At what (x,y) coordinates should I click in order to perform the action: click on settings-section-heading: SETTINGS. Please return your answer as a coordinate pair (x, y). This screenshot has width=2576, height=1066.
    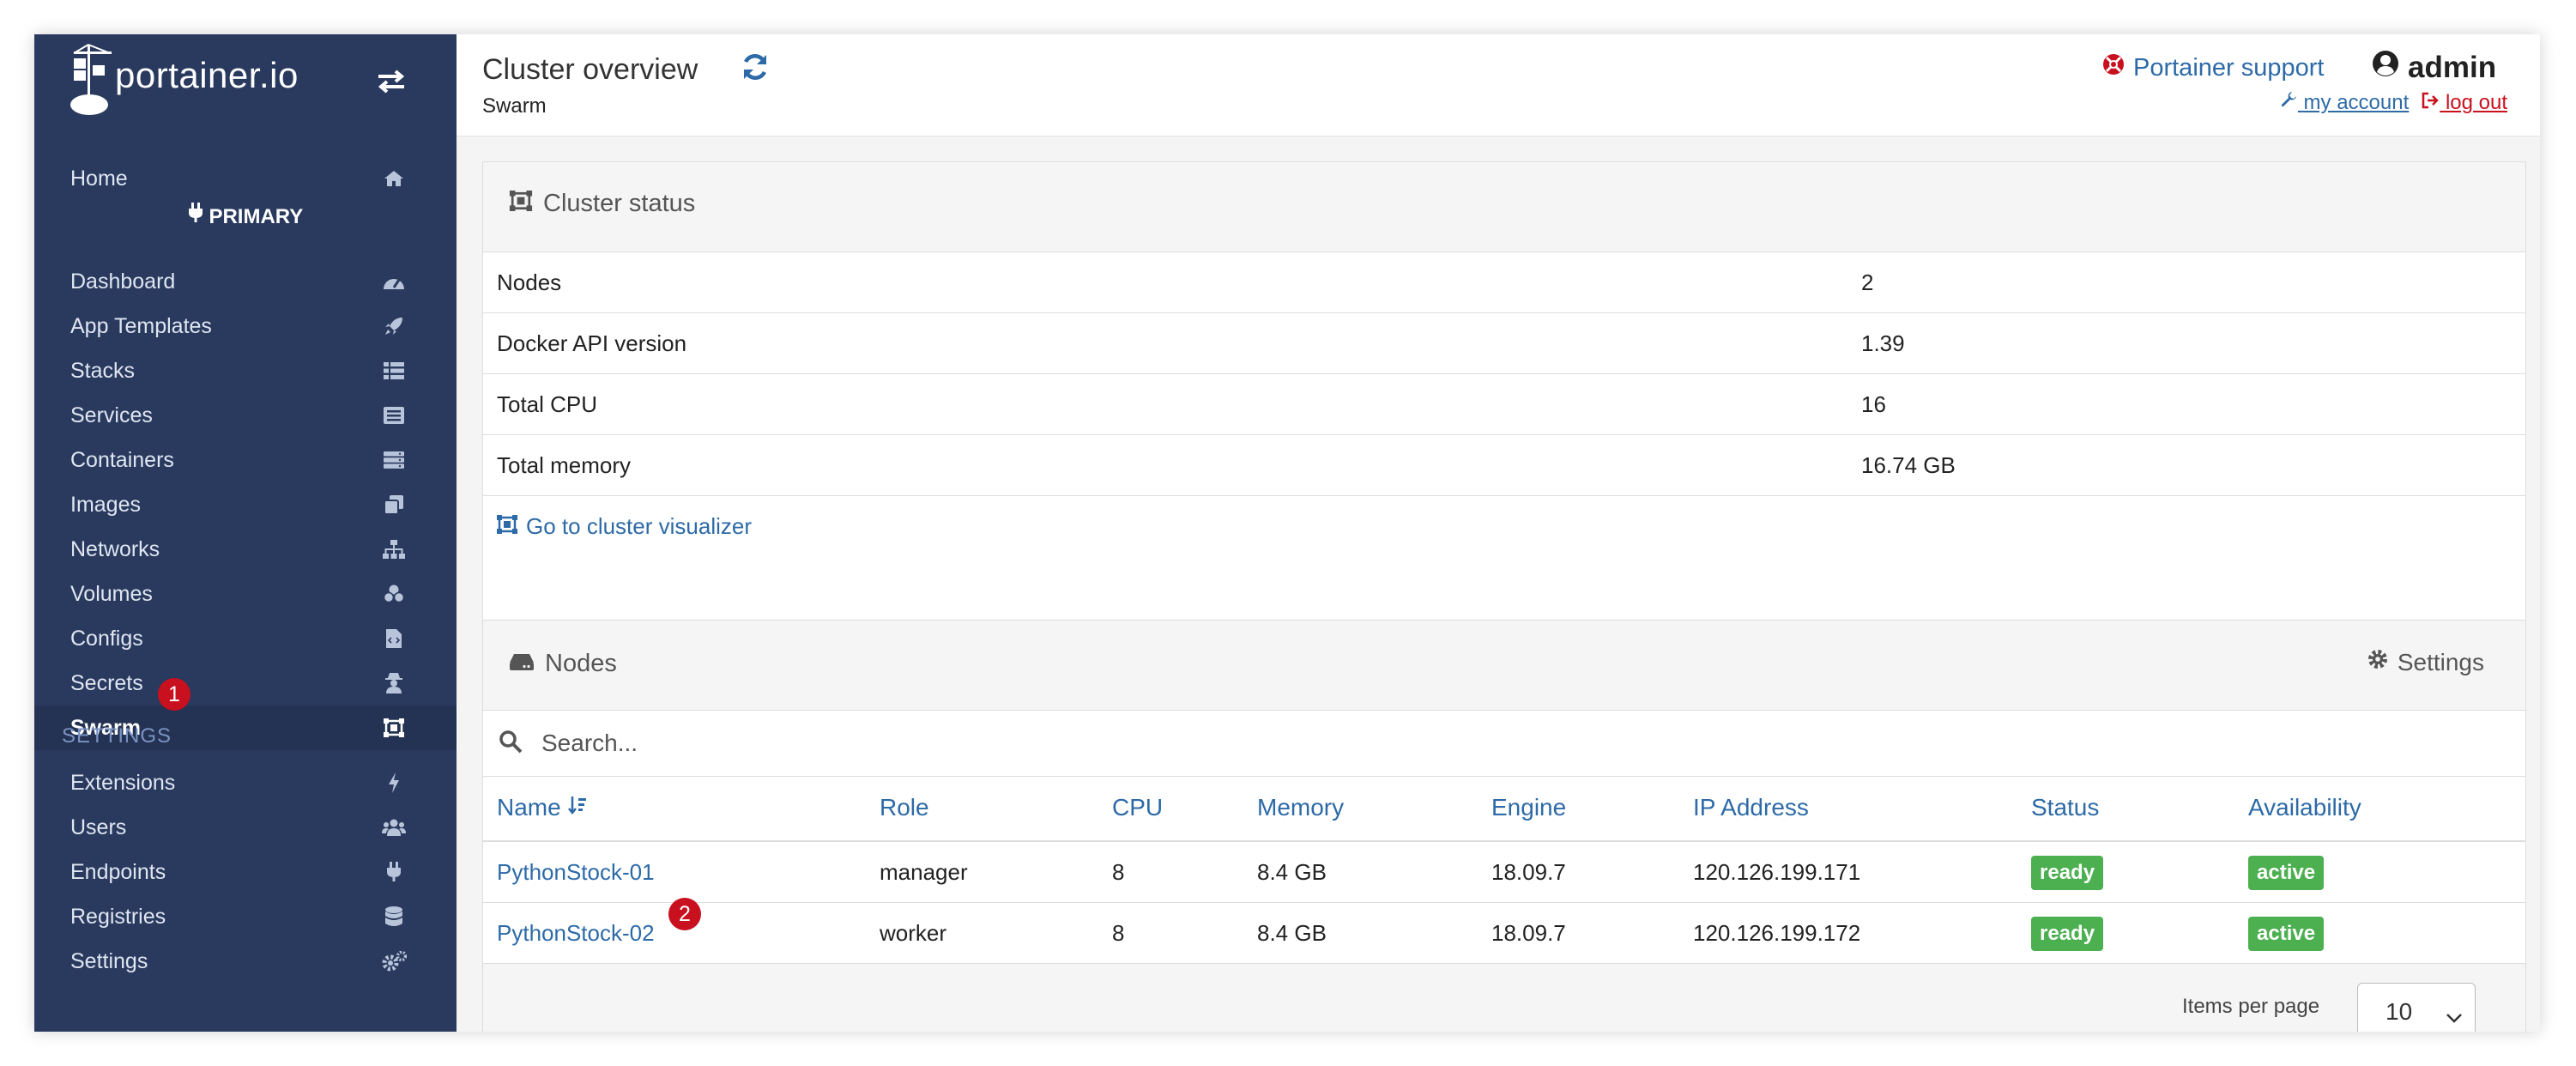
    Looking at the image, I should click on (117, 736).